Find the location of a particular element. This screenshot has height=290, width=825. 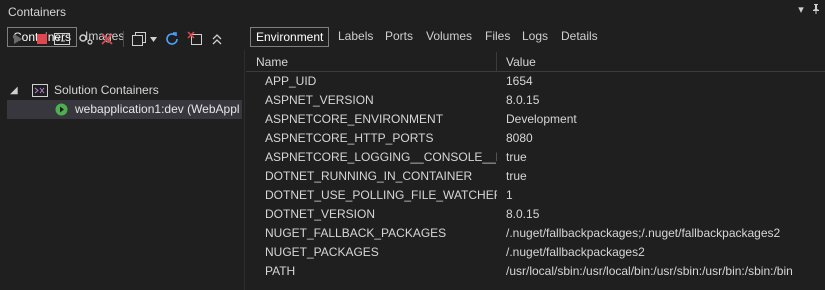

tree-item-solution-containers: ◢ Solution Containers is located at coordinates (124, 90).